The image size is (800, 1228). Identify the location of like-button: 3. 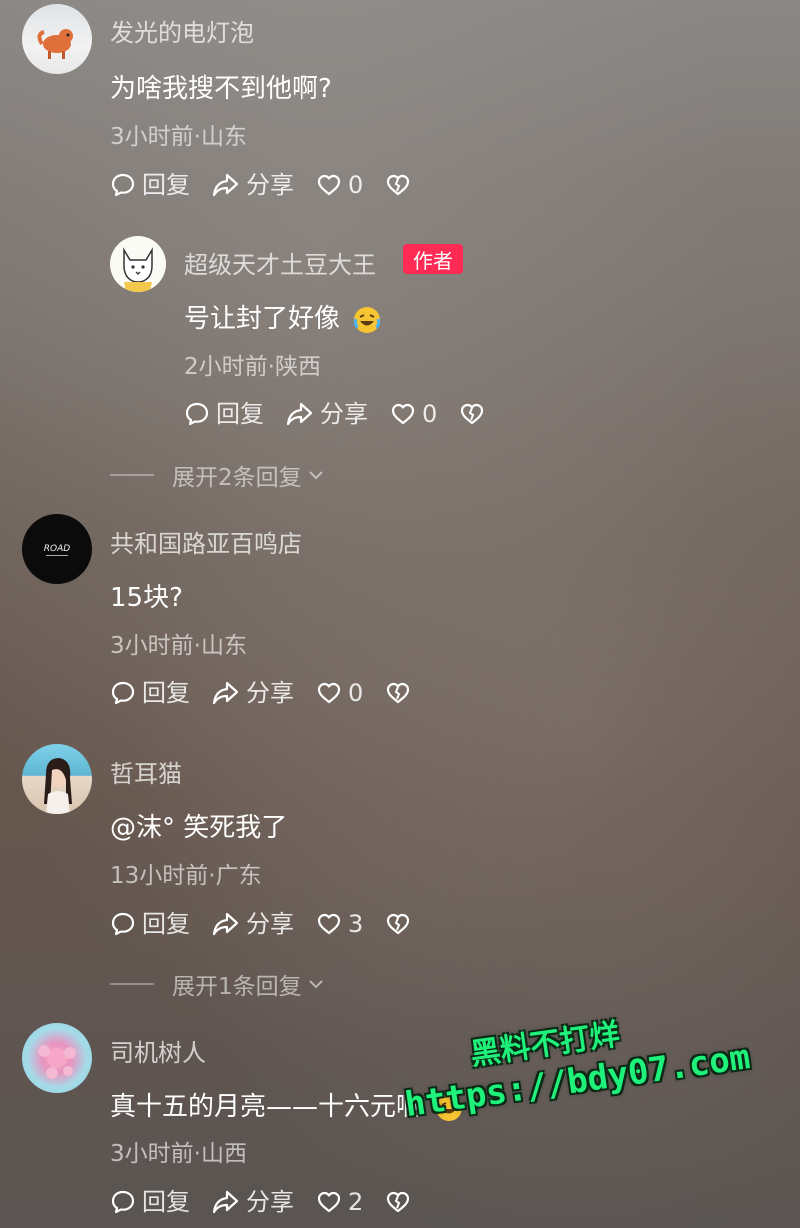
(339, 924).